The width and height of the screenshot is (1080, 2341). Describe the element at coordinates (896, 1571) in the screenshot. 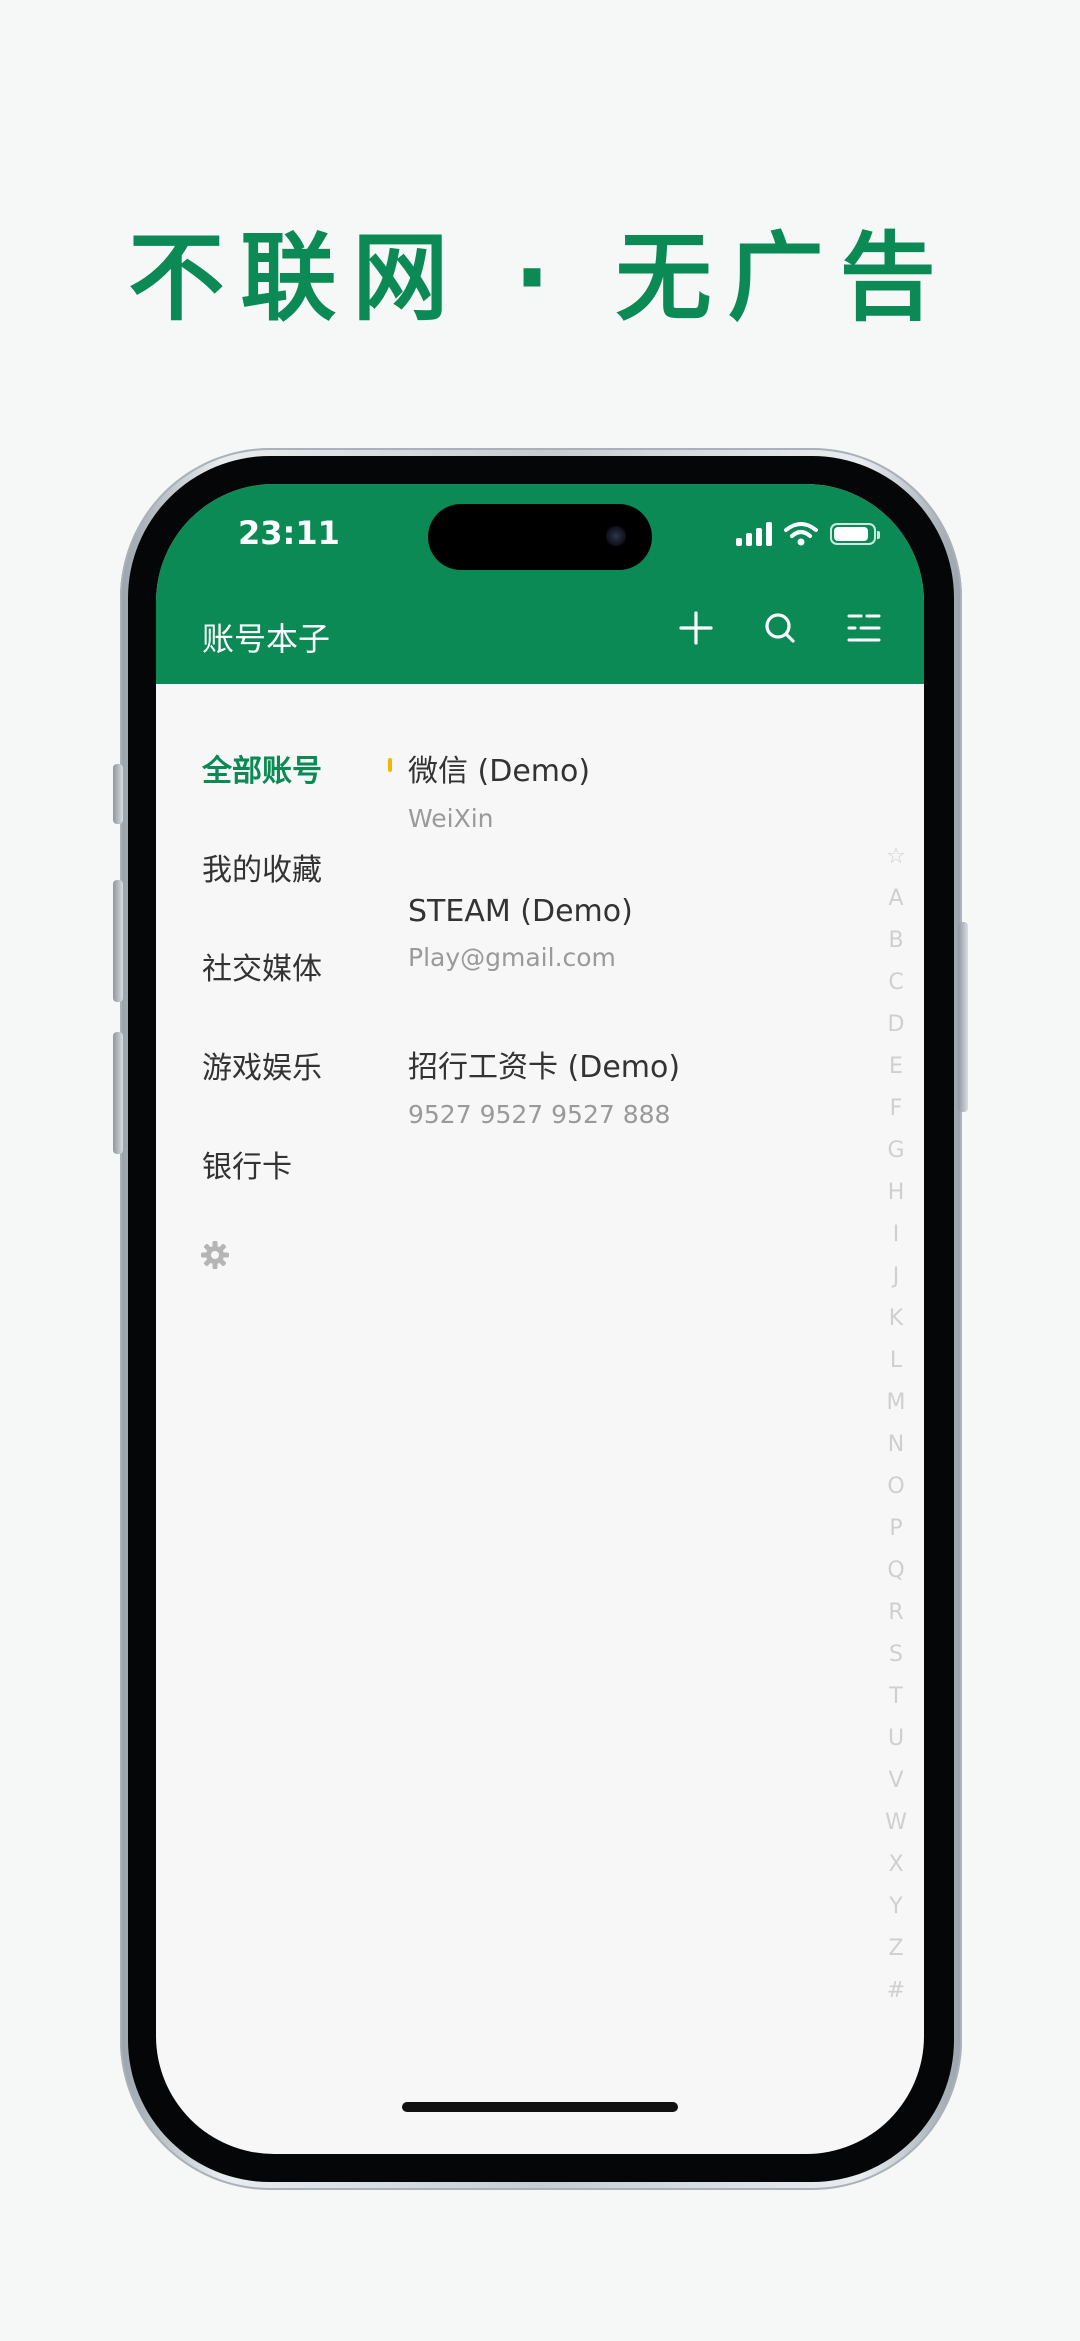

I see `index-letter: Q` at that location.